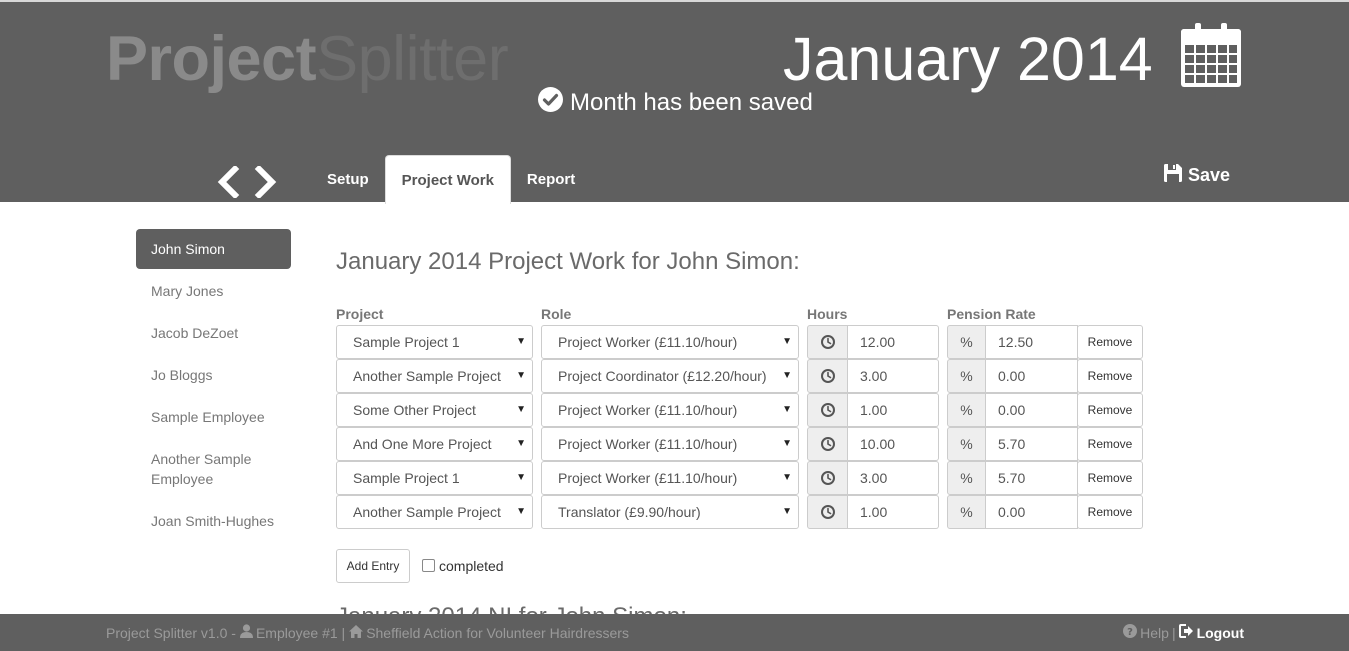 Image resolution: width=1349 pixels, height=651 pixels. I want to click on column-headers: Project Role Hours Pension Rate, so click(746, 314).